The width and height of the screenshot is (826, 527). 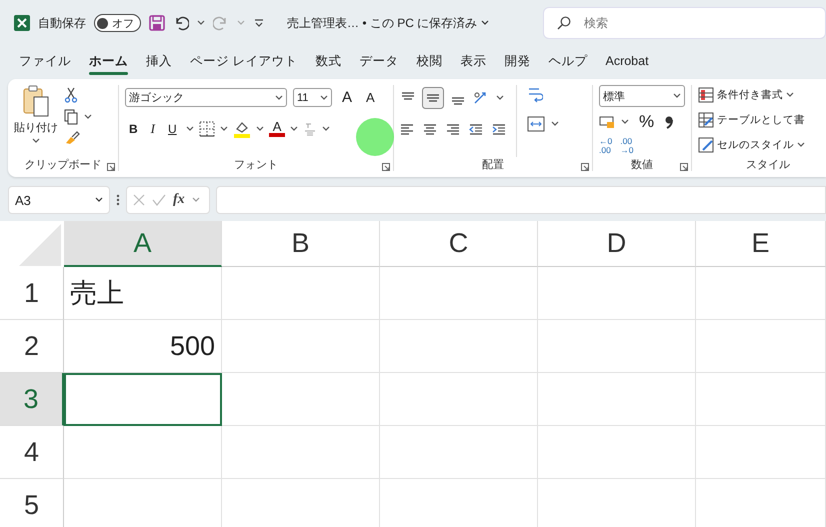 I want to click on name-box: A3, so click(x=59, y=200).